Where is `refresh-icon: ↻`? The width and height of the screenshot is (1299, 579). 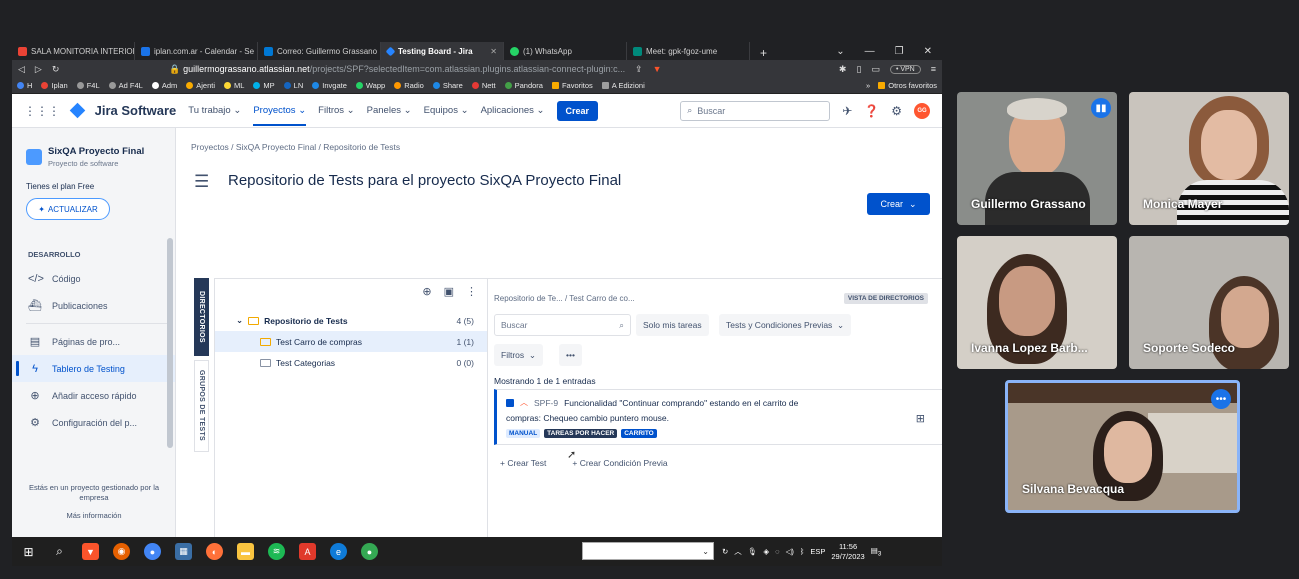
refresh-icon: ↻ is located at coordinates (725, 551).